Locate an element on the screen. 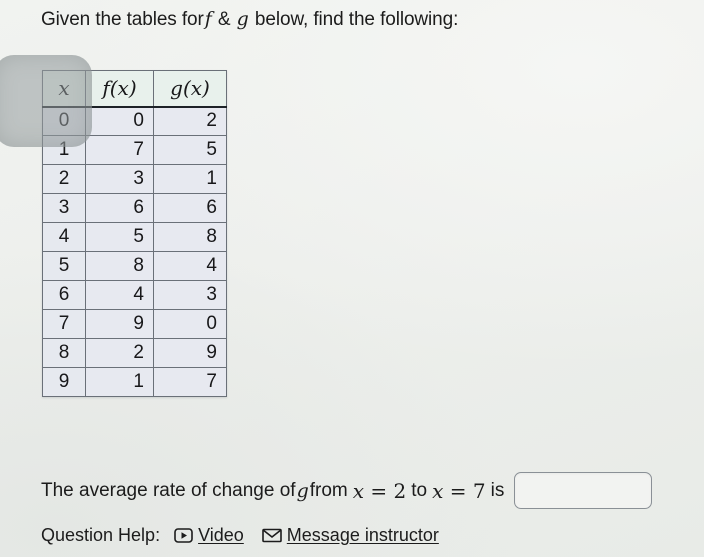  cell-gx: 7 is located at coordinates (190, 382).